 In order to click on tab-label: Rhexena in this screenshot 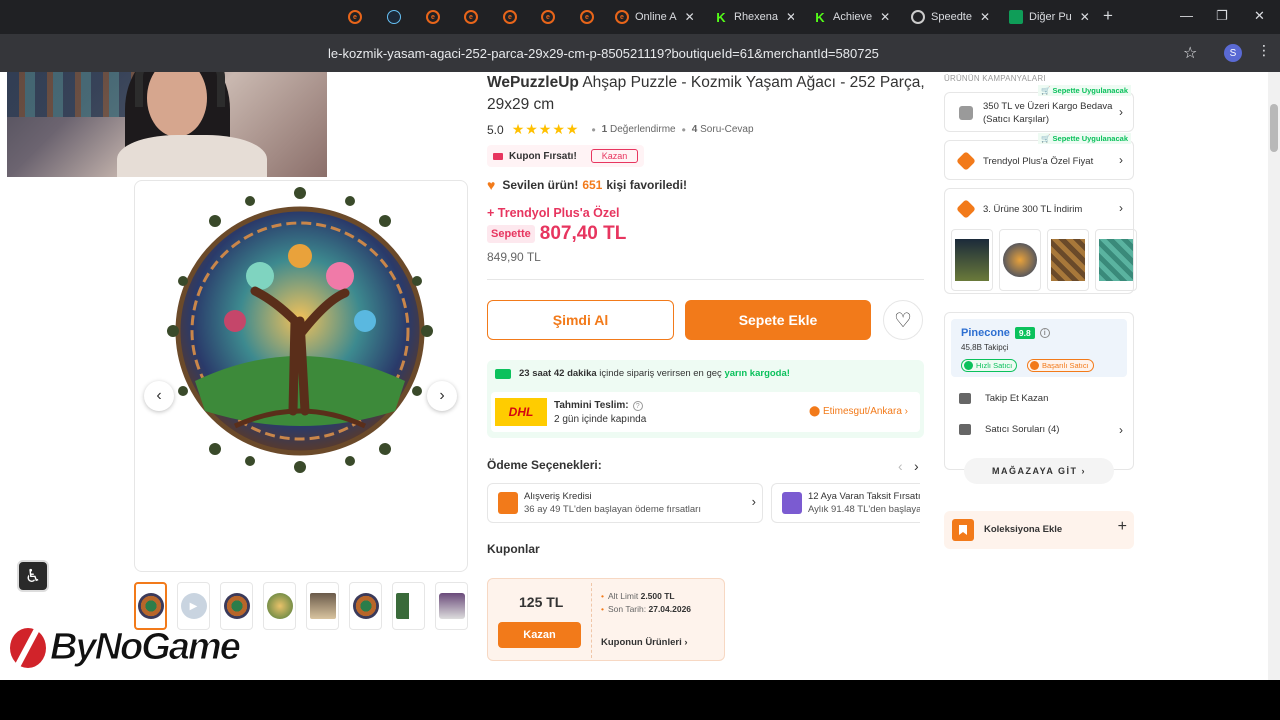, I will do `click(756, 17)`.